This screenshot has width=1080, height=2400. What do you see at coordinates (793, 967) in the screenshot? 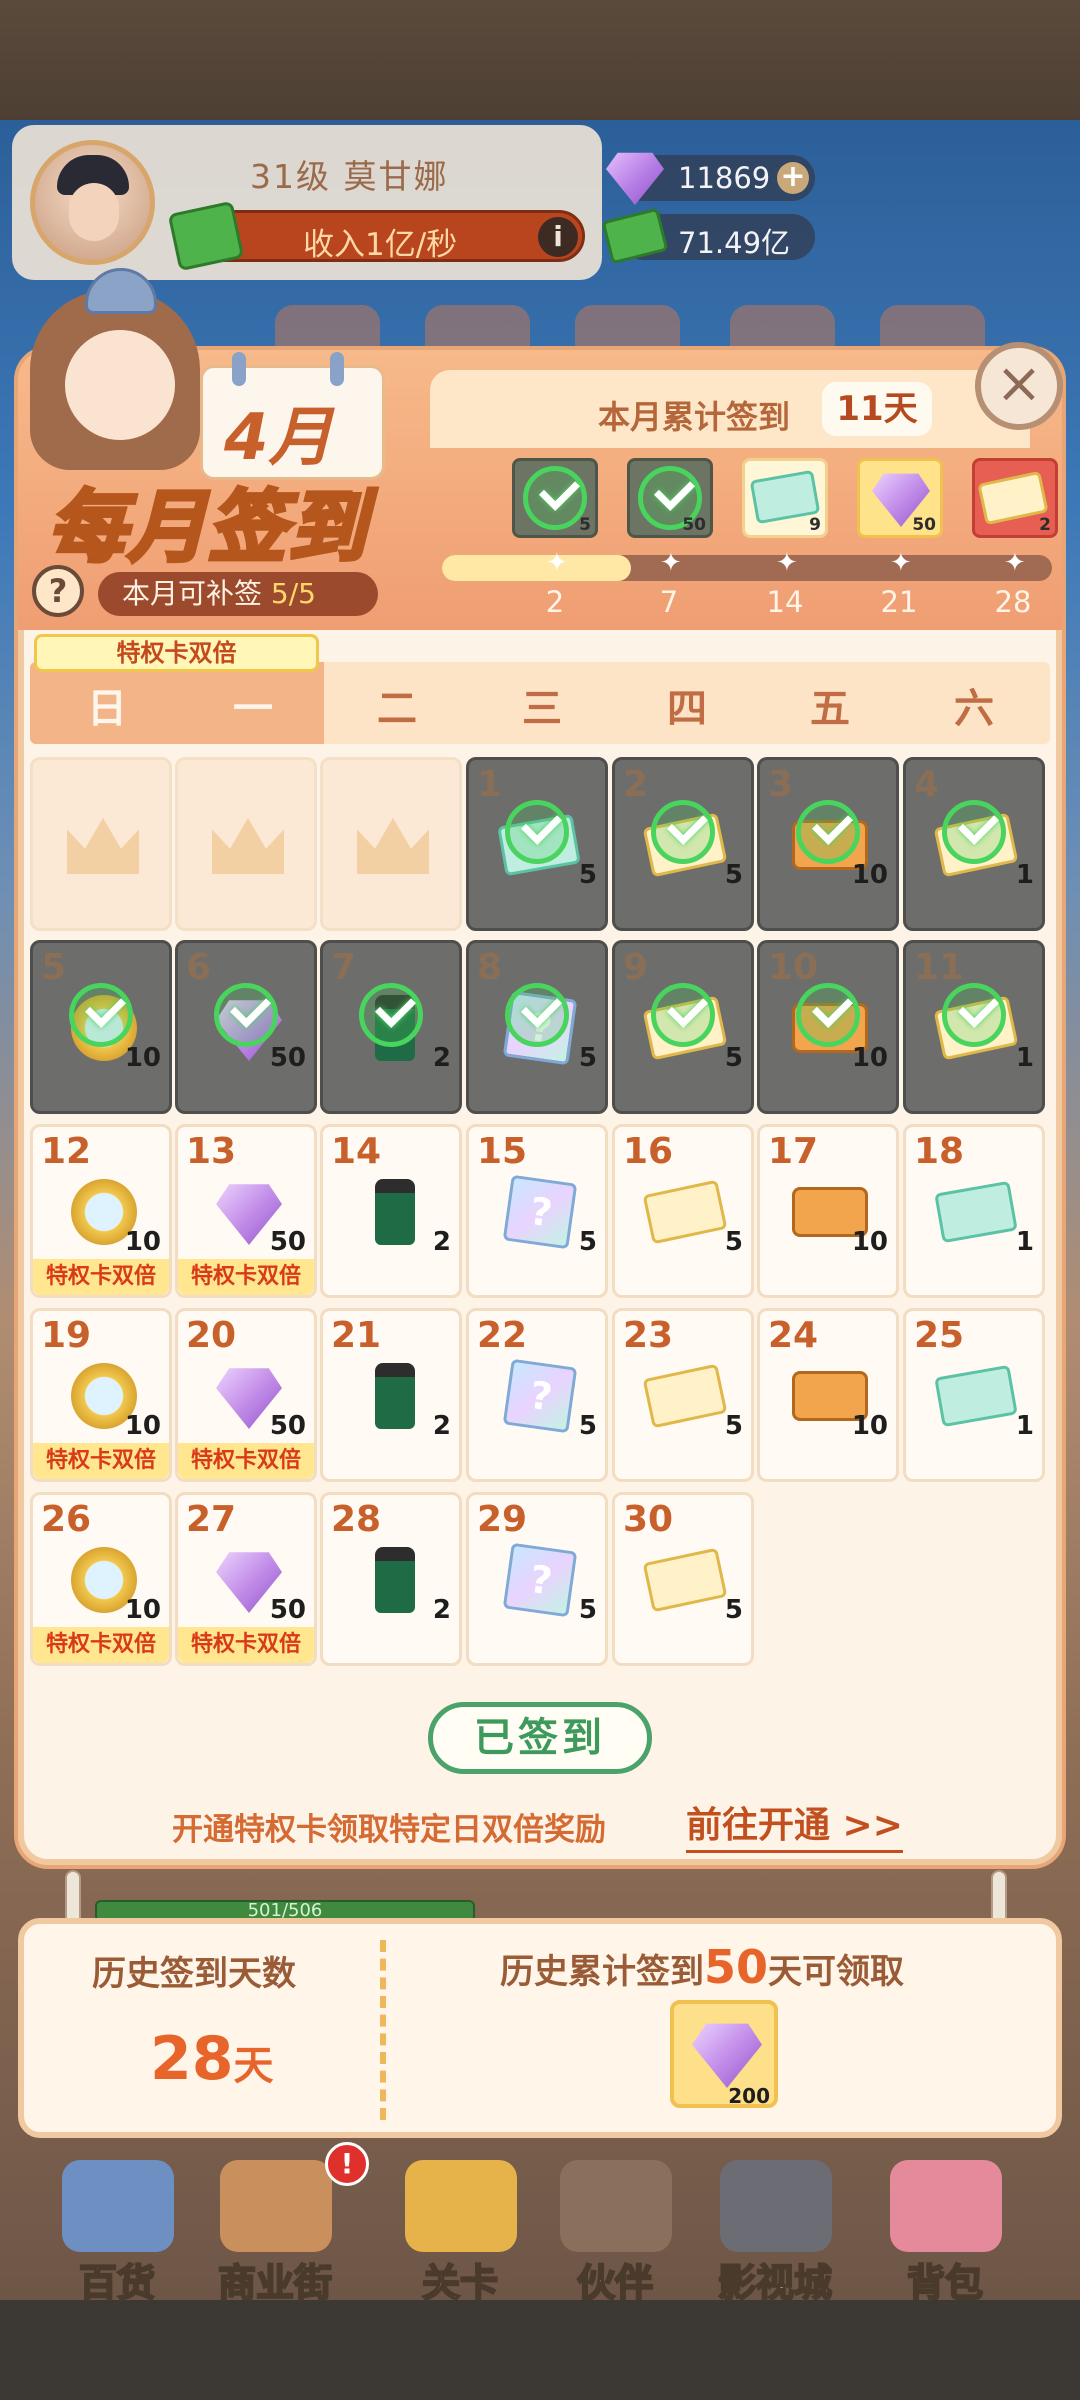
I see `day-number: 10` at bounding box center [793, 967].